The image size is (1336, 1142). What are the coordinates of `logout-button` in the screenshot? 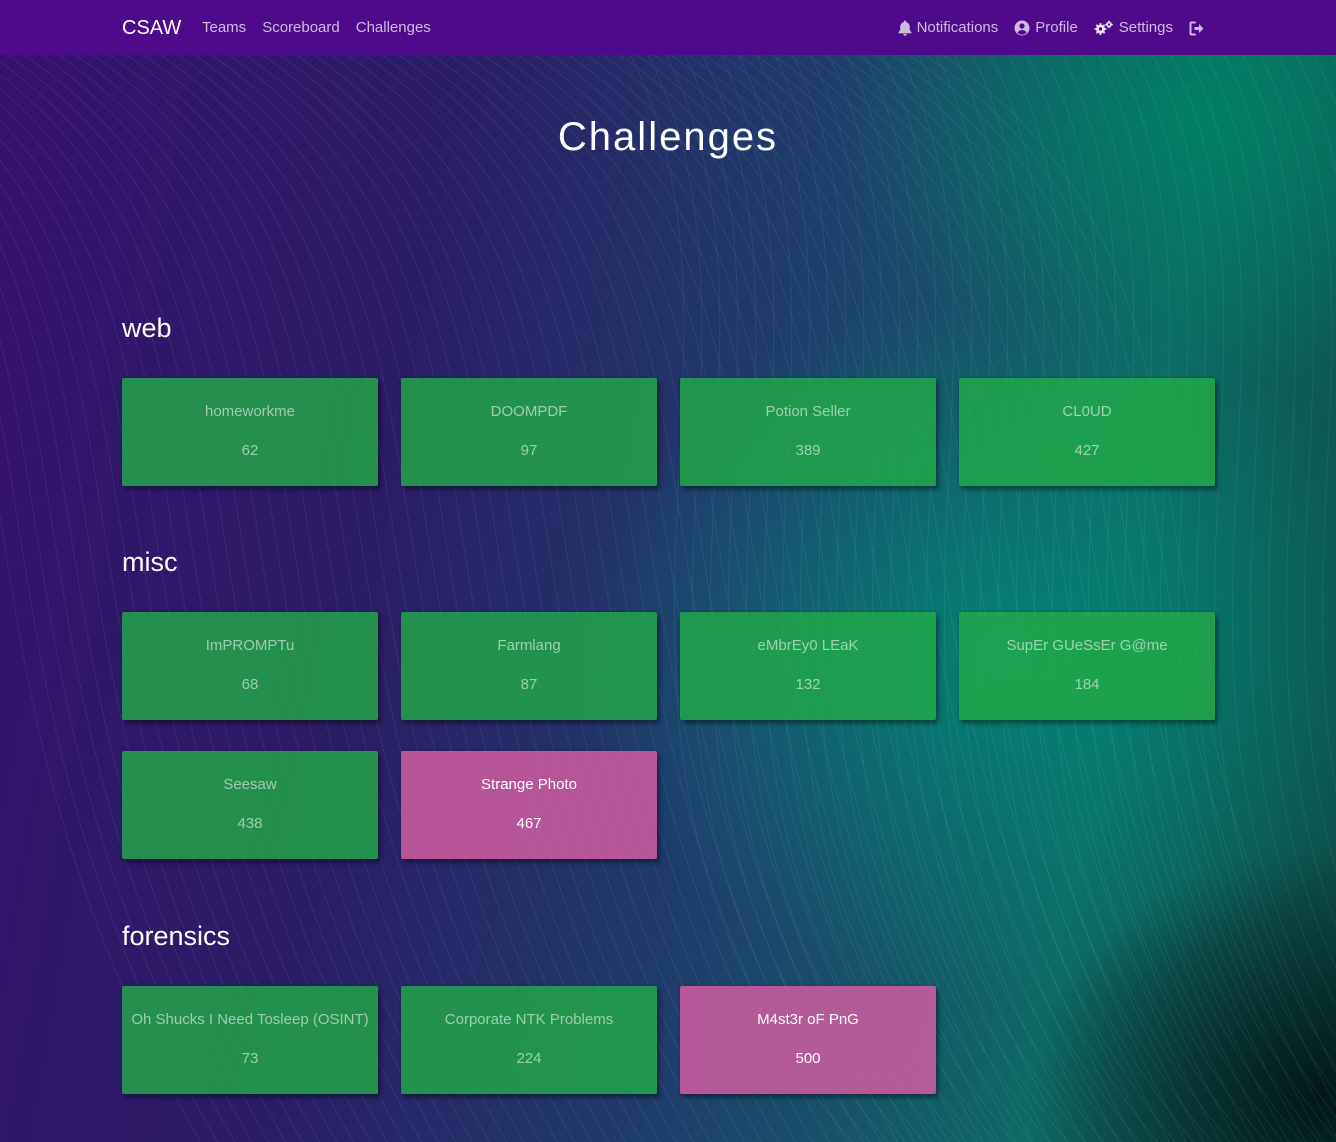 It's located at (1197, 28).